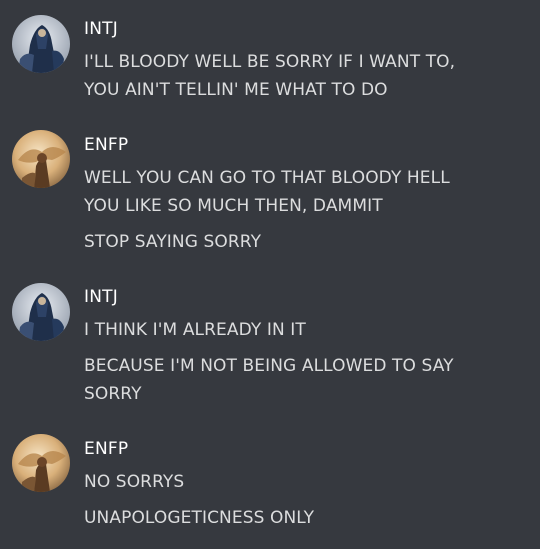 Image resolution: width=540 pixels, height=549 pixels. Describe the element at coordinates (199, 518) in the screenshot. I see `message-text: UNAPOLOGETICNESS ONLY` at that location.